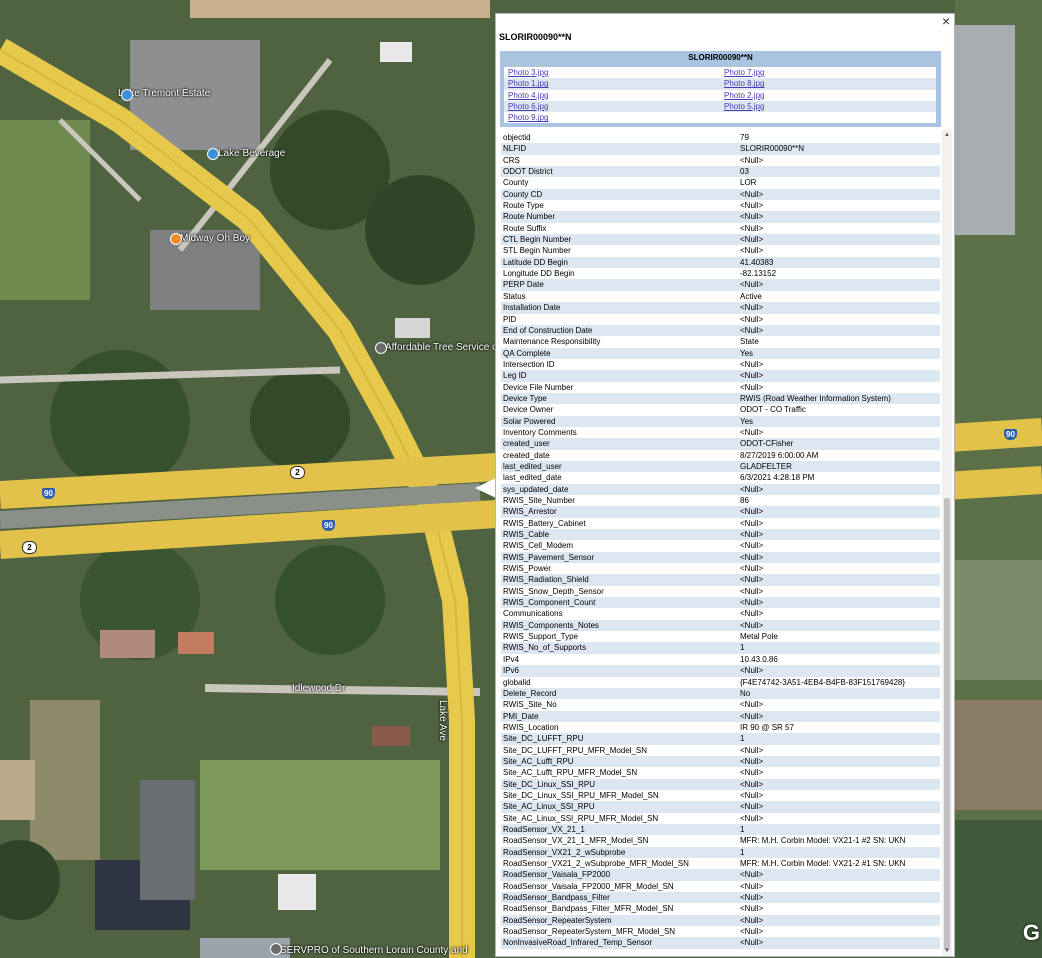  What do you see at coordinates (553, 591) in the screenshot?
I see `attribute-name: RWIS_Snow_Depth_Sensor` at bounding box center [553, 591].